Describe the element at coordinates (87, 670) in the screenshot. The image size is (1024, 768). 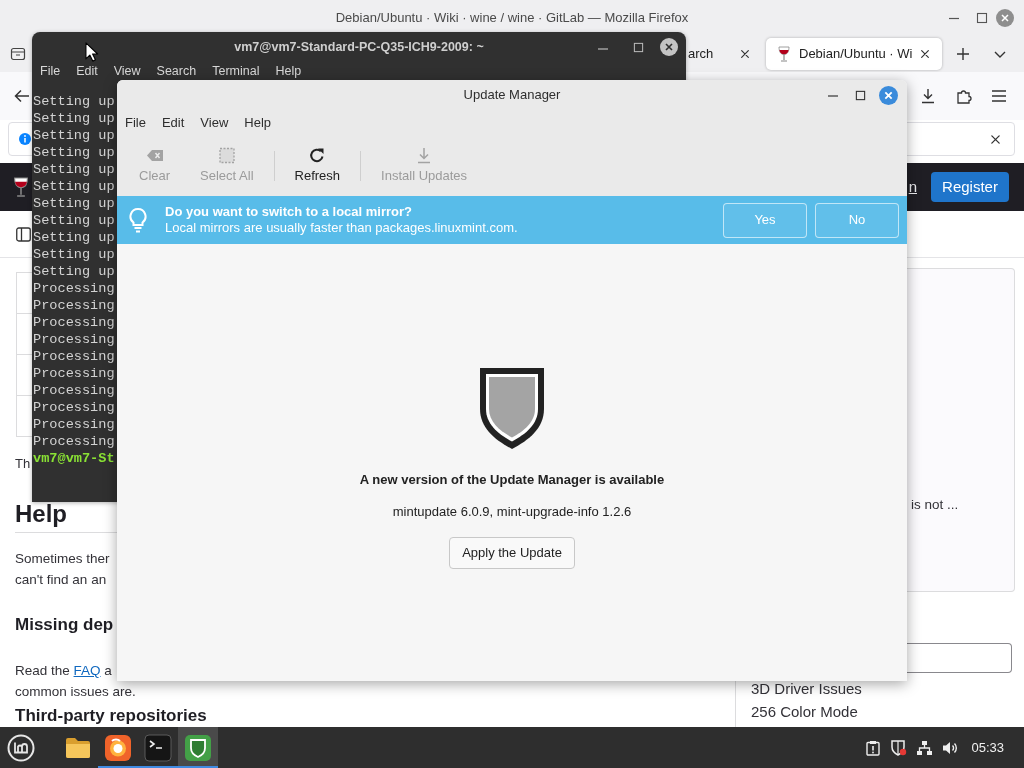
I see `faq-link: FAQ` at that location.